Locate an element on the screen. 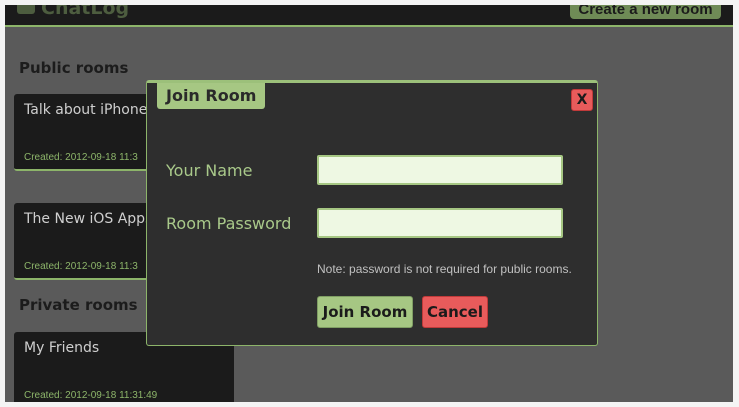 Image resolution: width=739 pixels, height=407 pixels. room-title: Talk about iPhone5 is located at coordinates (90, 110).